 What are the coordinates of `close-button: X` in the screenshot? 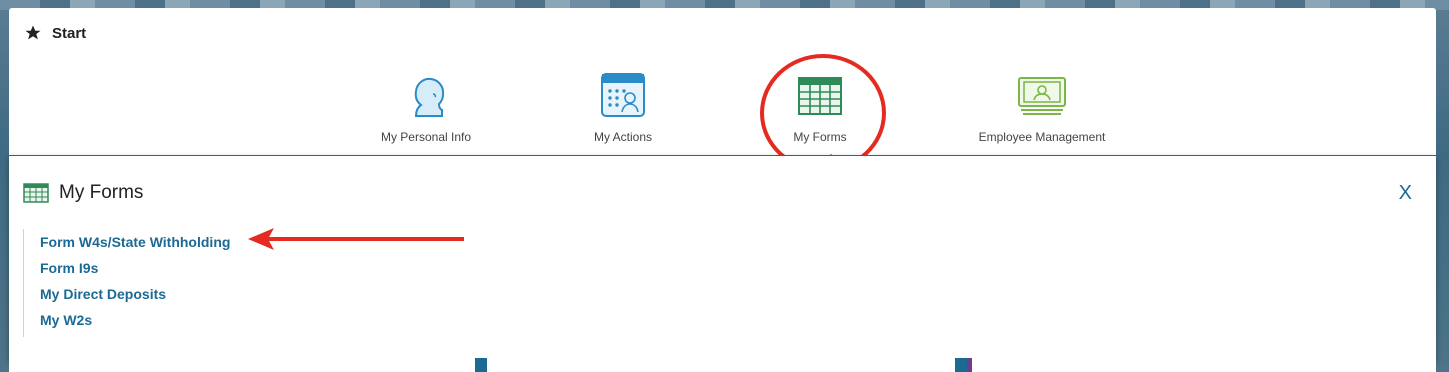 It's located at (1405, 193).